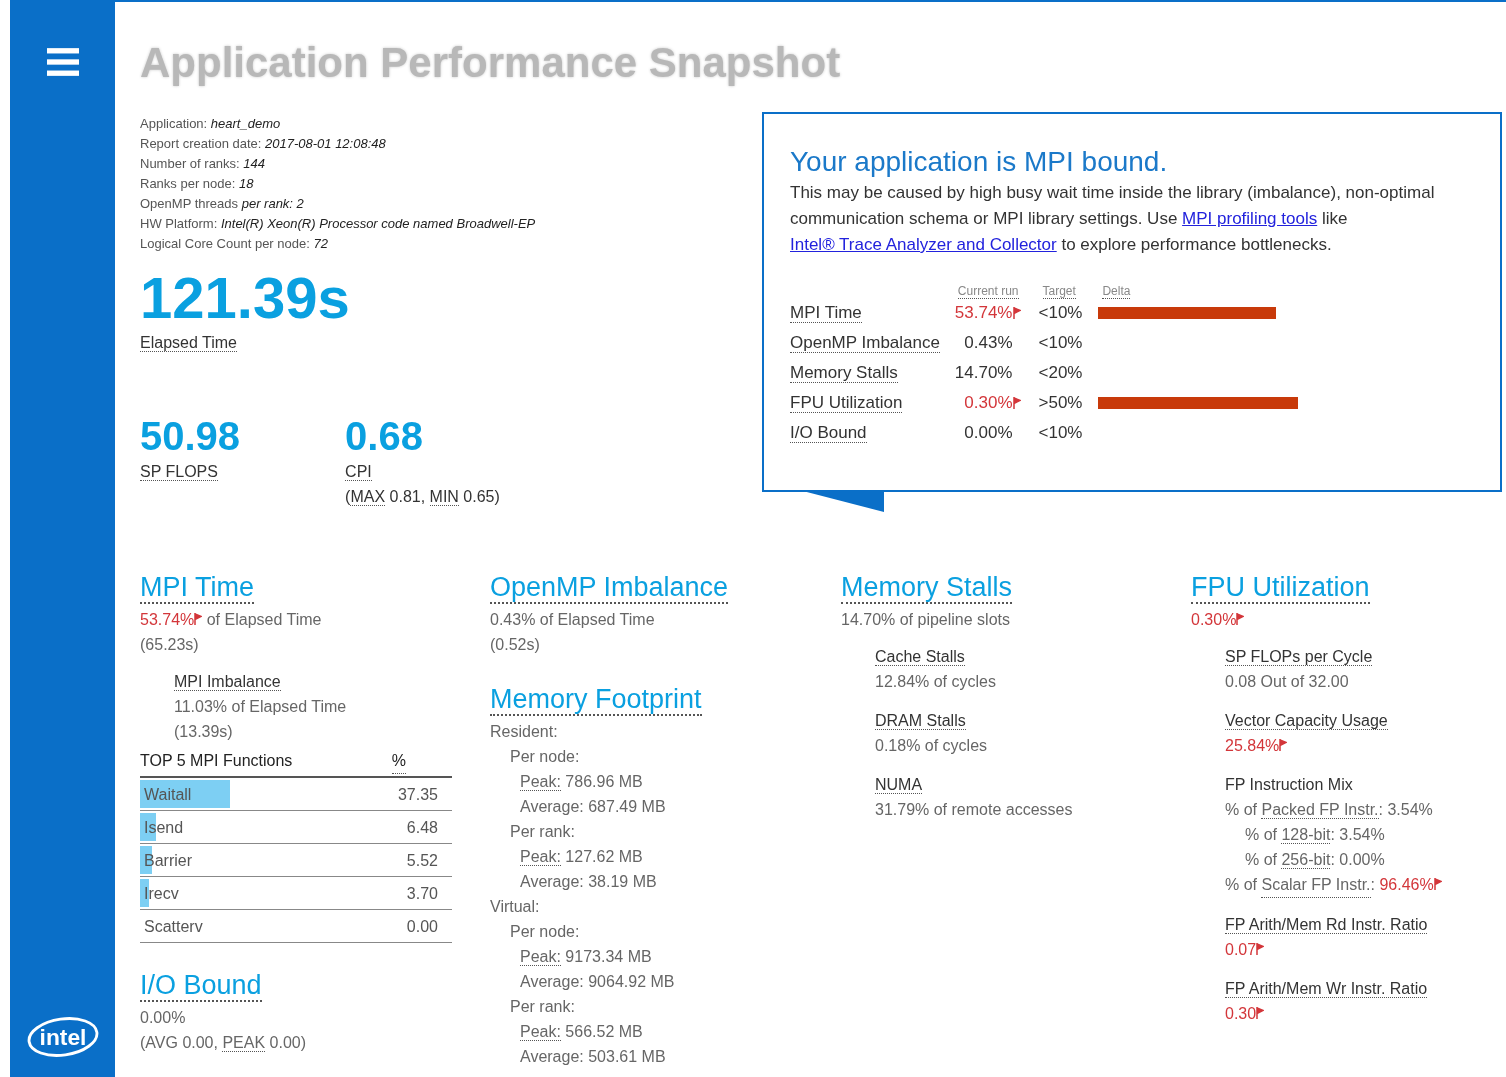  What do you see at coordinates (572, 619) in the screenshot?
I see `value-text: 0.43% of Elapsed Time` at bounding box center [572, 619].